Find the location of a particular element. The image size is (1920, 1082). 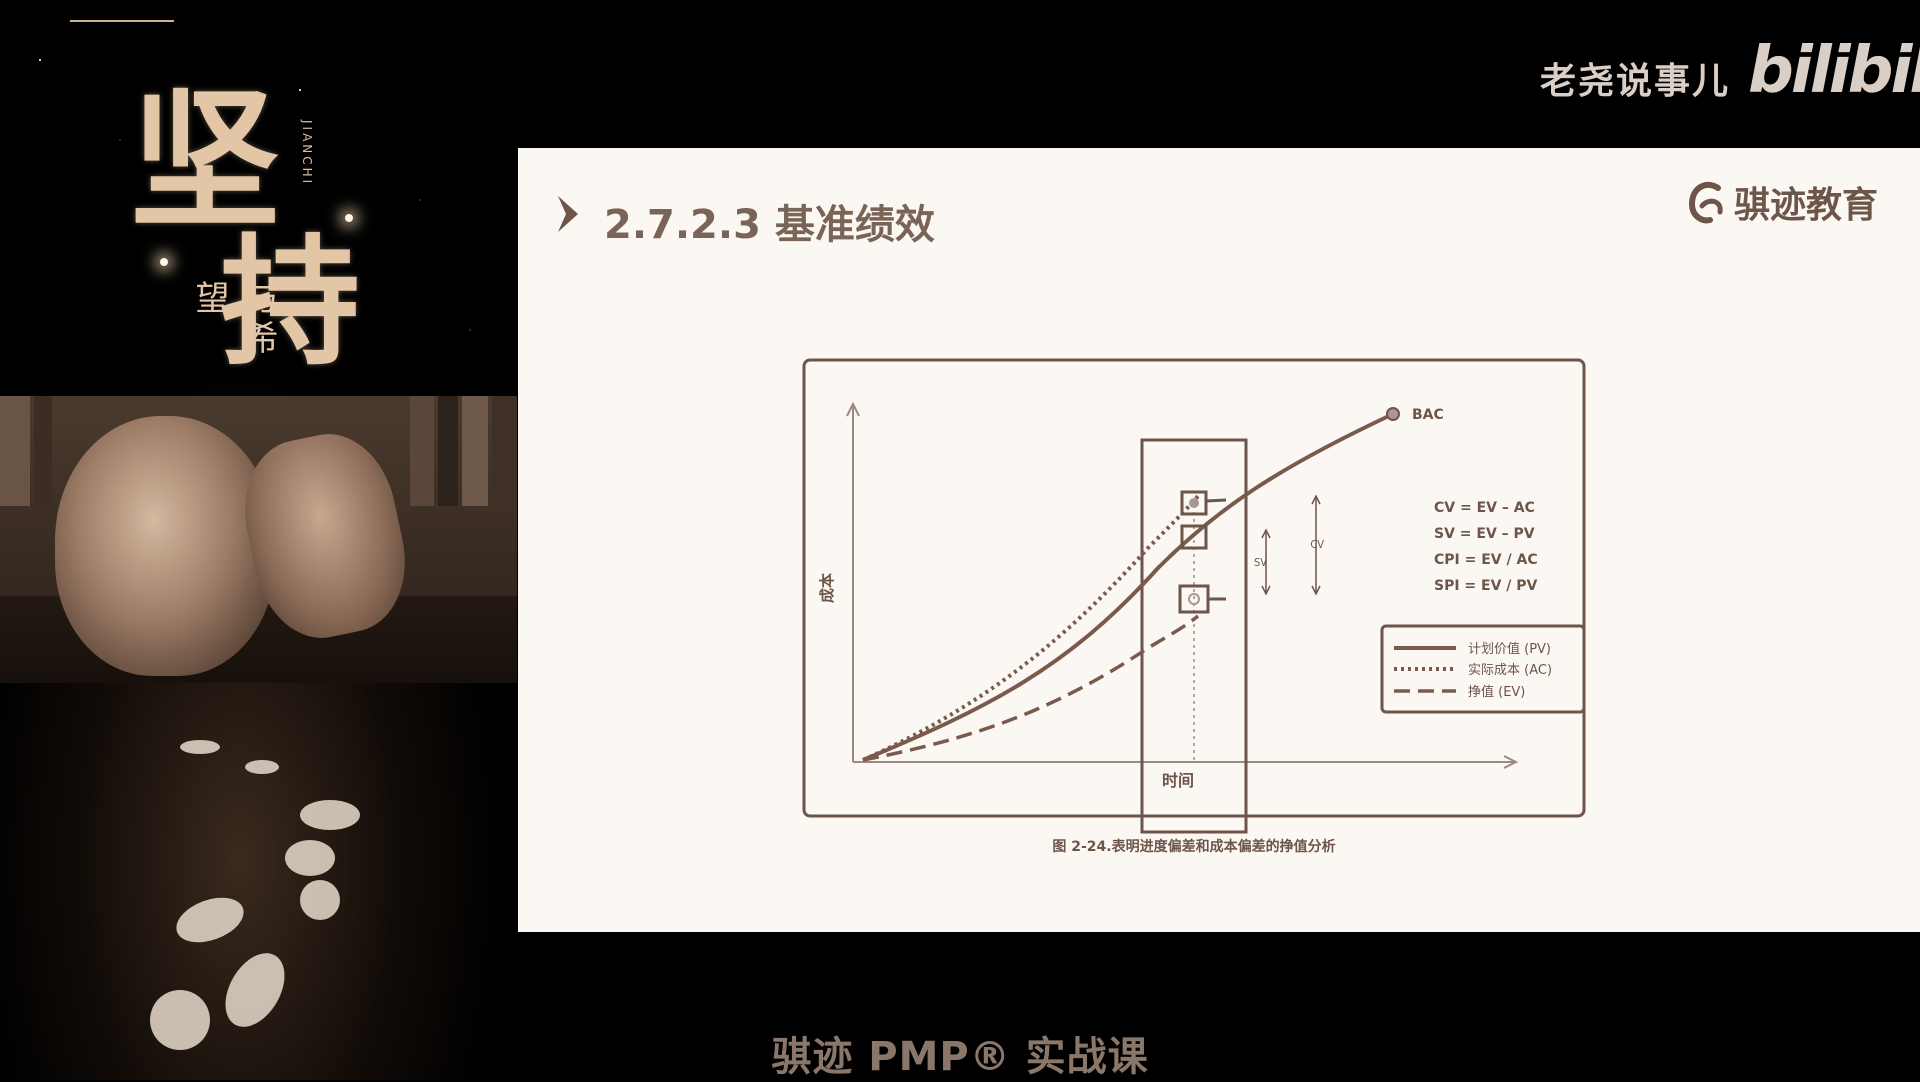

person-head is located at coordinates (165, 546).